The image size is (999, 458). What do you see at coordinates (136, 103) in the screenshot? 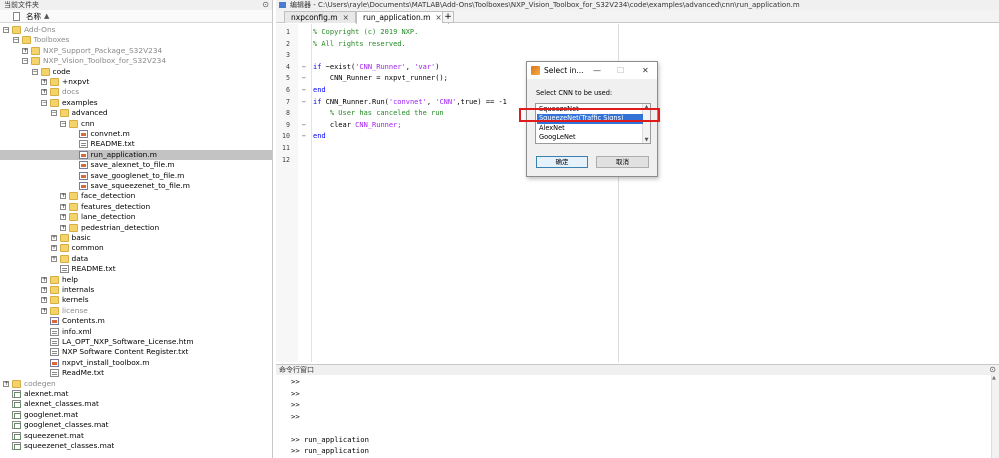
I see `tree-row: − examples` at bounding box center [136, 103].